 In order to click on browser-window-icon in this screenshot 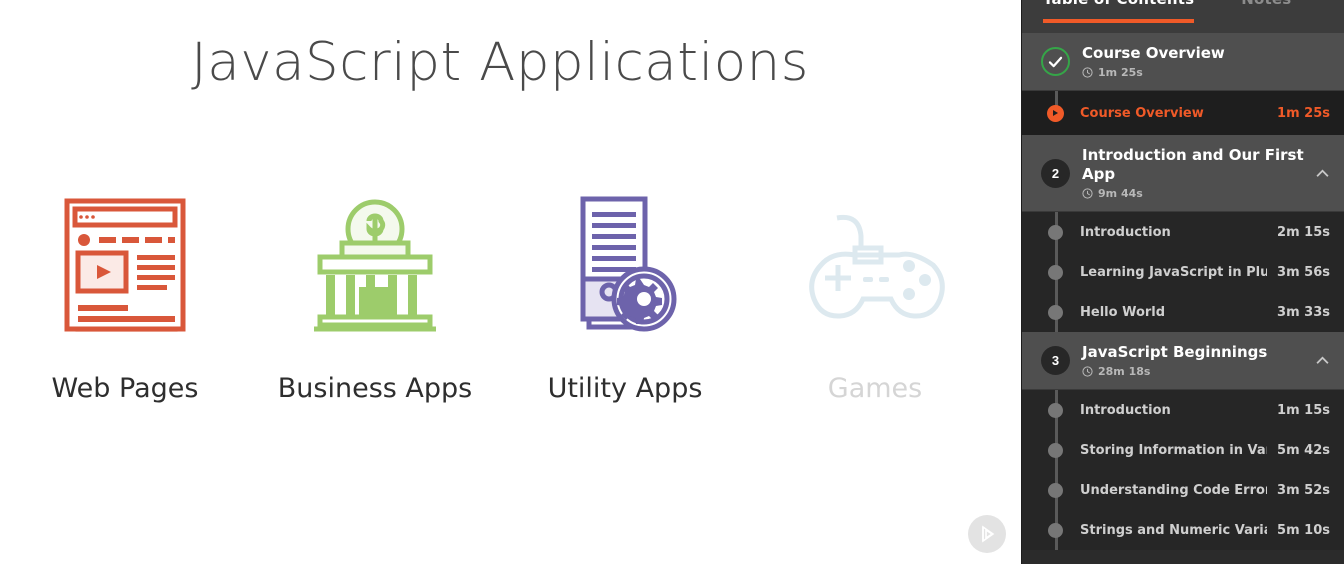, I will do `click(125, 265)`.